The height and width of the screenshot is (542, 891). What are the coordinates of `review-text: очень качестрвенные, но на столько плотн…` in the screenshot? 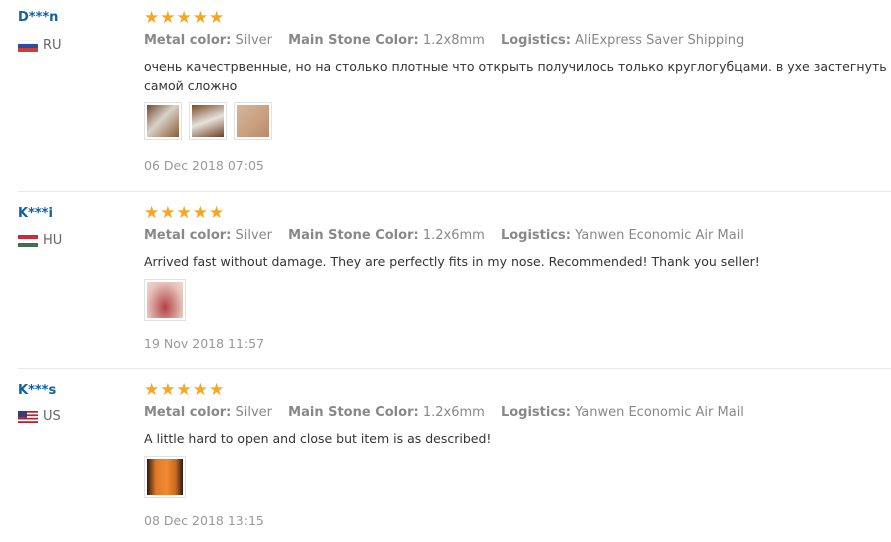 It's located at (515, 76).